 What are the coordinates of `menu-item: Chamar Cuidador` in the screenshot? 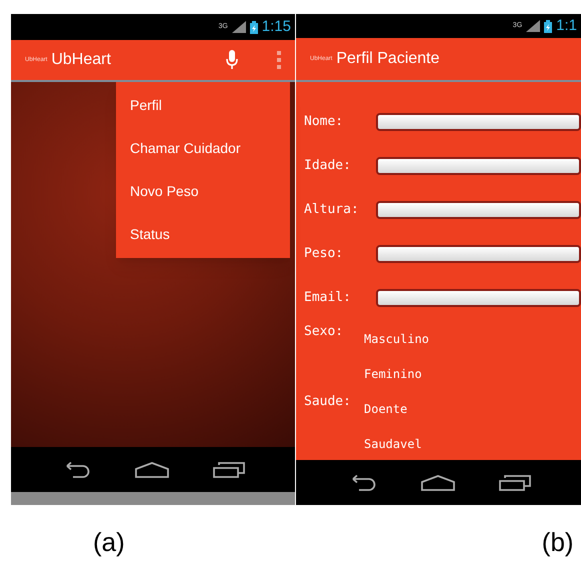 It's located at (203, 148).